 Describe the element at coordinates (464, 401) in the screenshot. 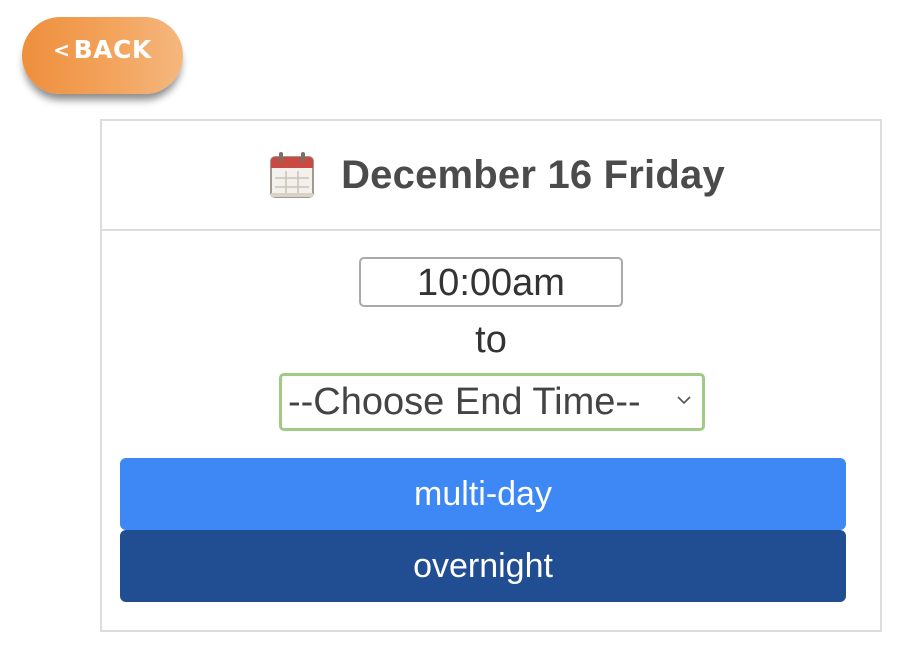

I see `end-time-select-value: --Choose End Time--` at that location.